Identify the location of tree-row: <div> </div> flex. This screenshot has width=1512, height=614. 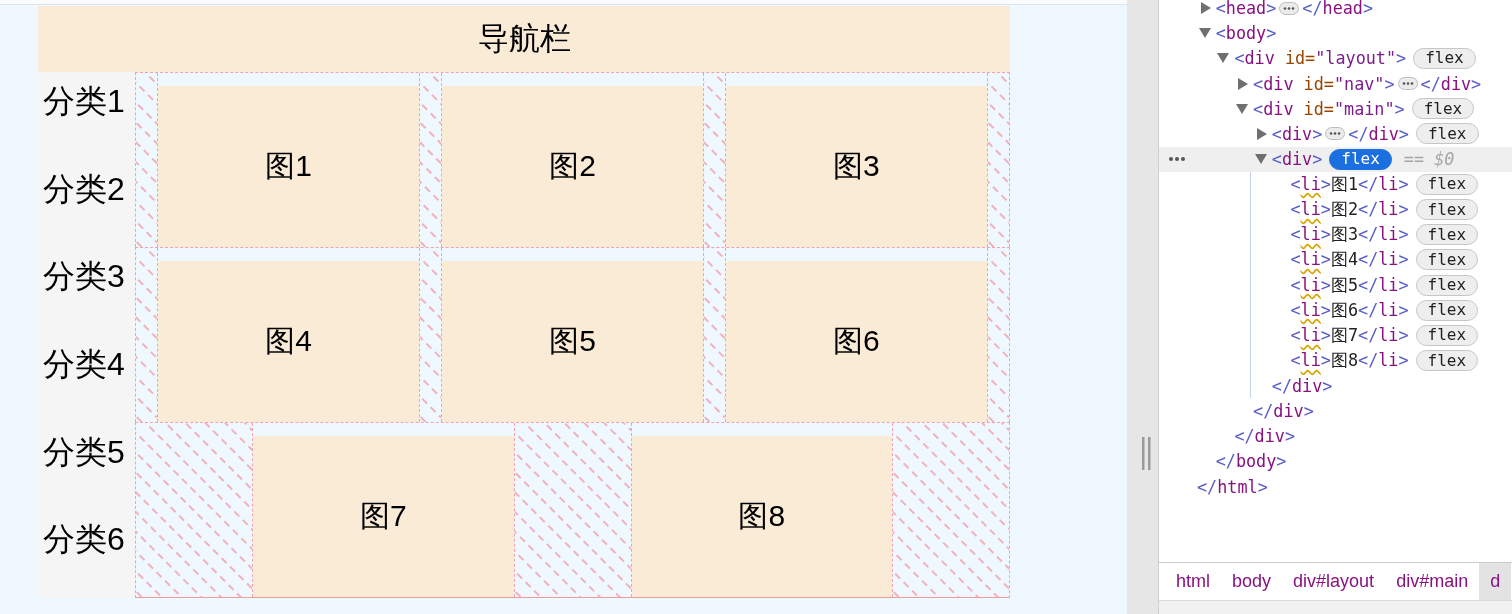
(1335, 134).